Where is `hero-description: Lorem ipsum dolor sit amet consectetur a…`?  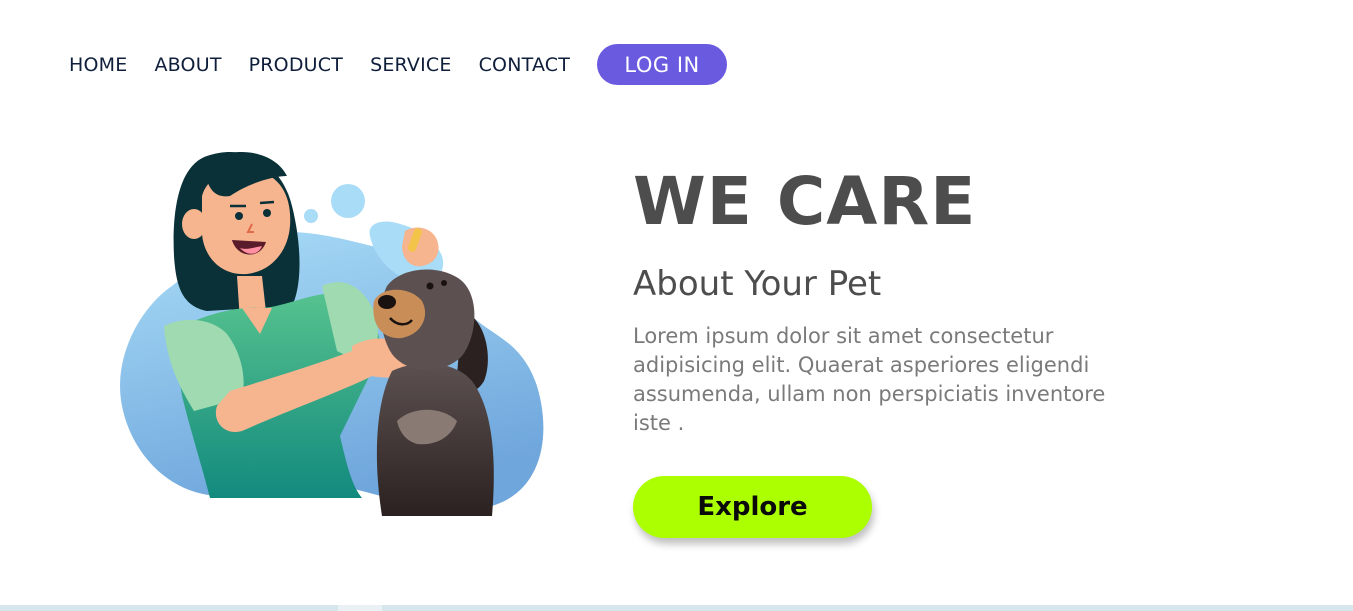
hero-description: Lorem ipsum dolor sit amet consectetur a… is located at coordinates (869, 379).